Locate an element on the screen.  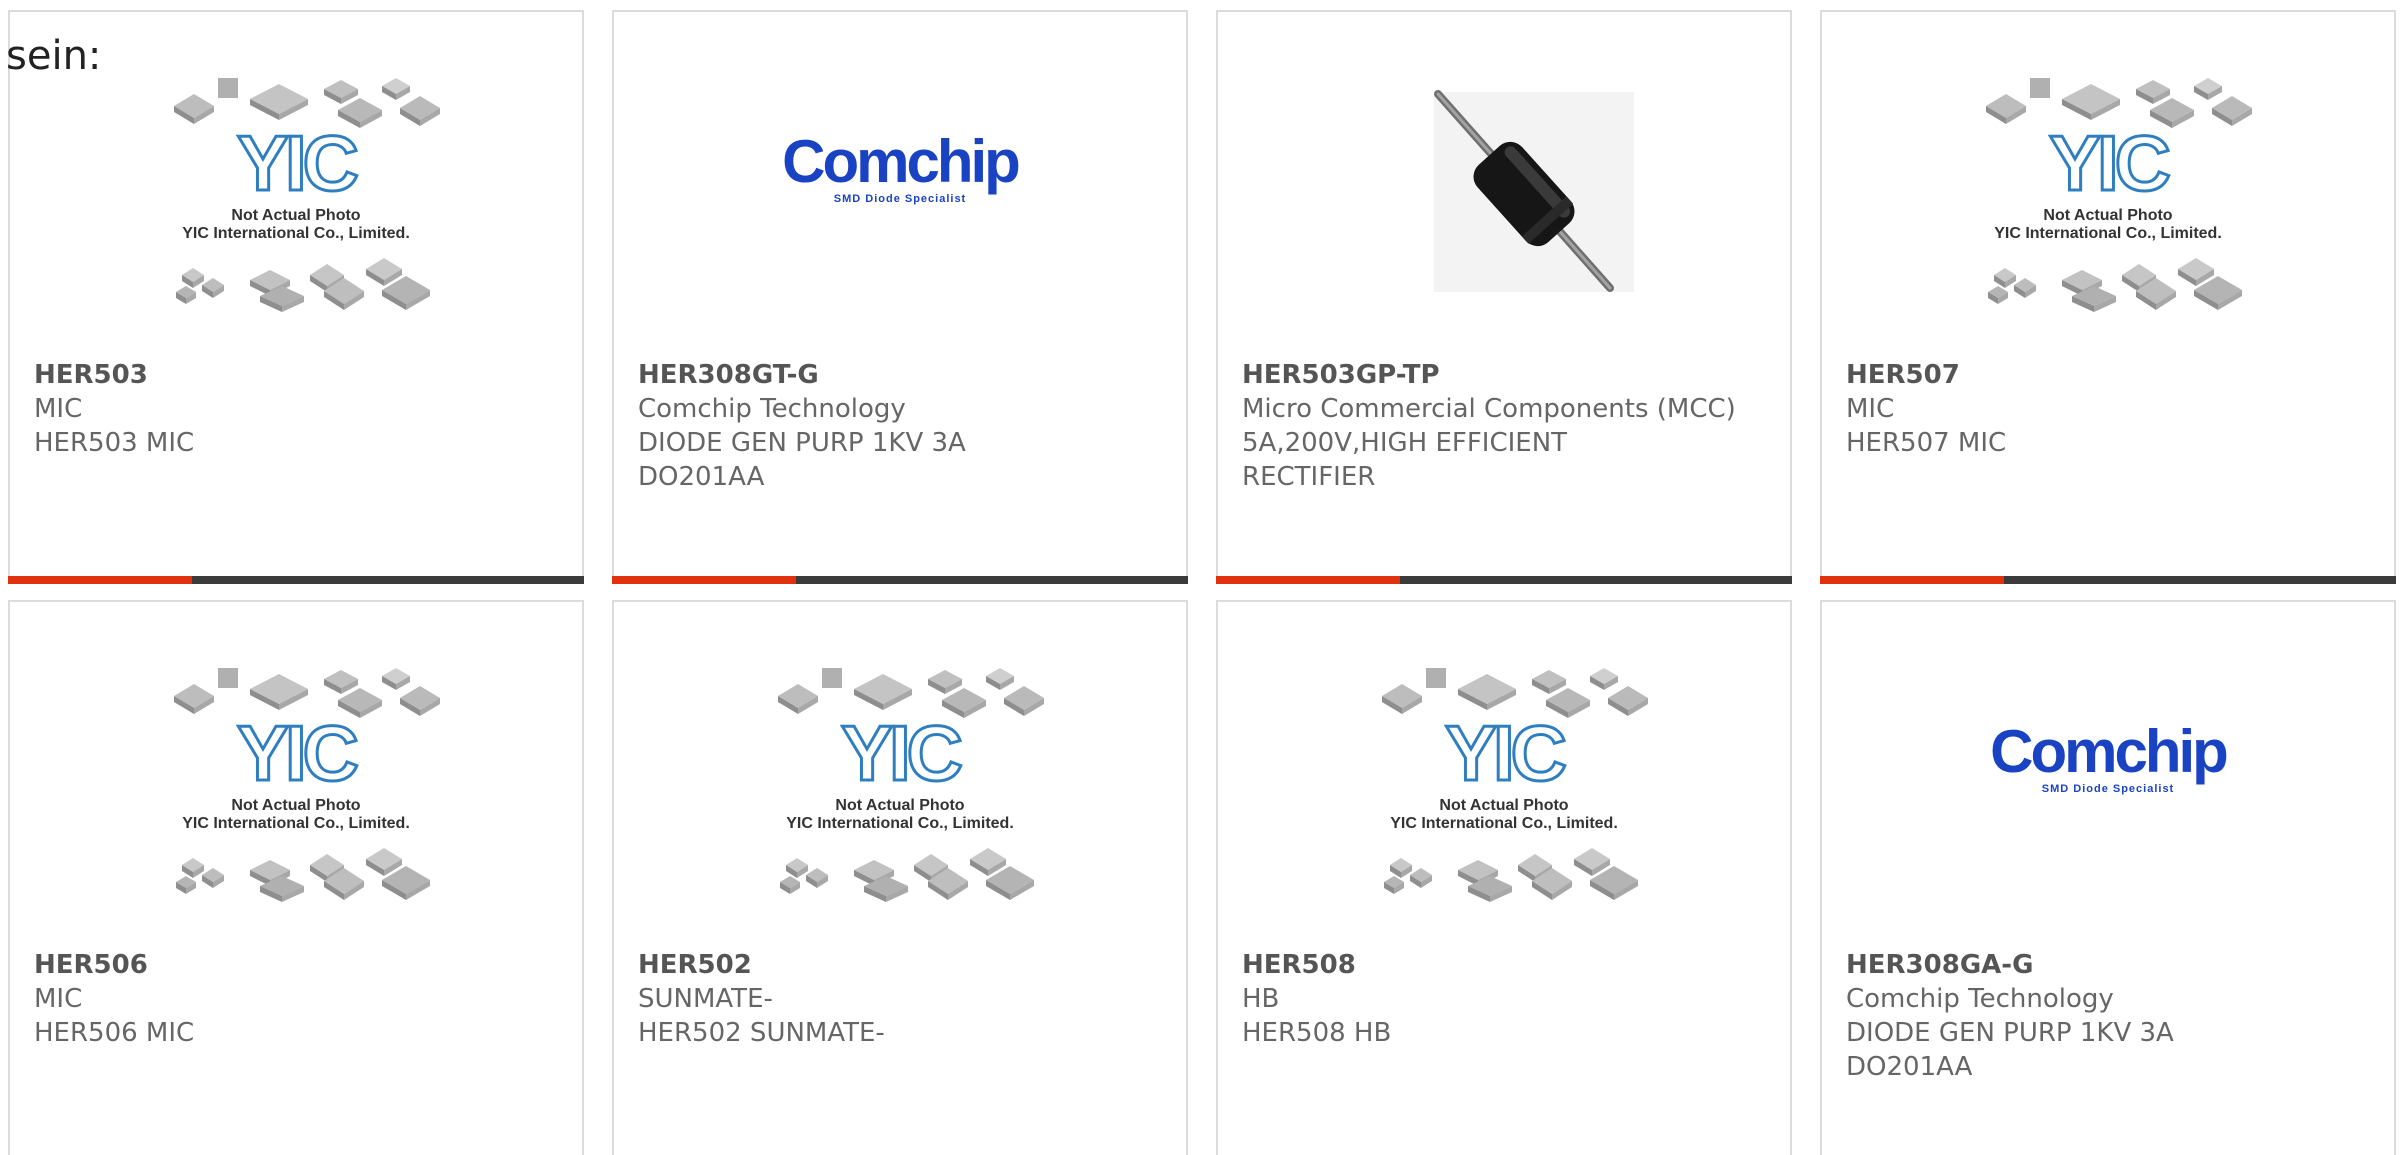
manufacturer-name: SUNMATE- is located at coordinates (705, 999).